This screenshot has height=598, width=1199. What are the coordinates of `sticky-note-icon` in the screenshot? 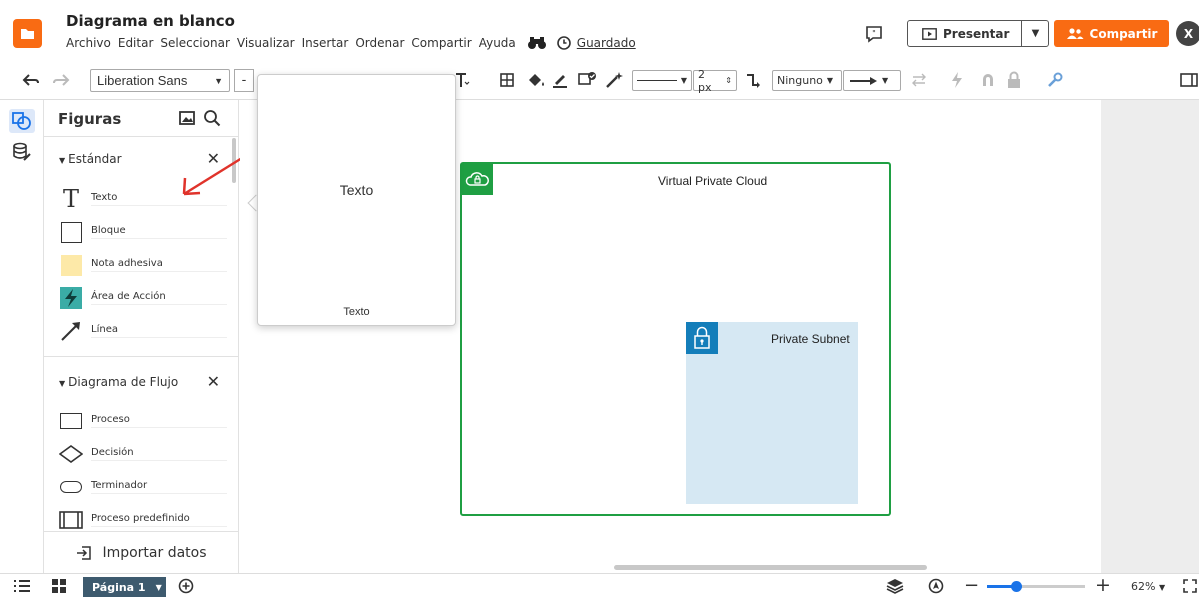 It's located at (71, 265).